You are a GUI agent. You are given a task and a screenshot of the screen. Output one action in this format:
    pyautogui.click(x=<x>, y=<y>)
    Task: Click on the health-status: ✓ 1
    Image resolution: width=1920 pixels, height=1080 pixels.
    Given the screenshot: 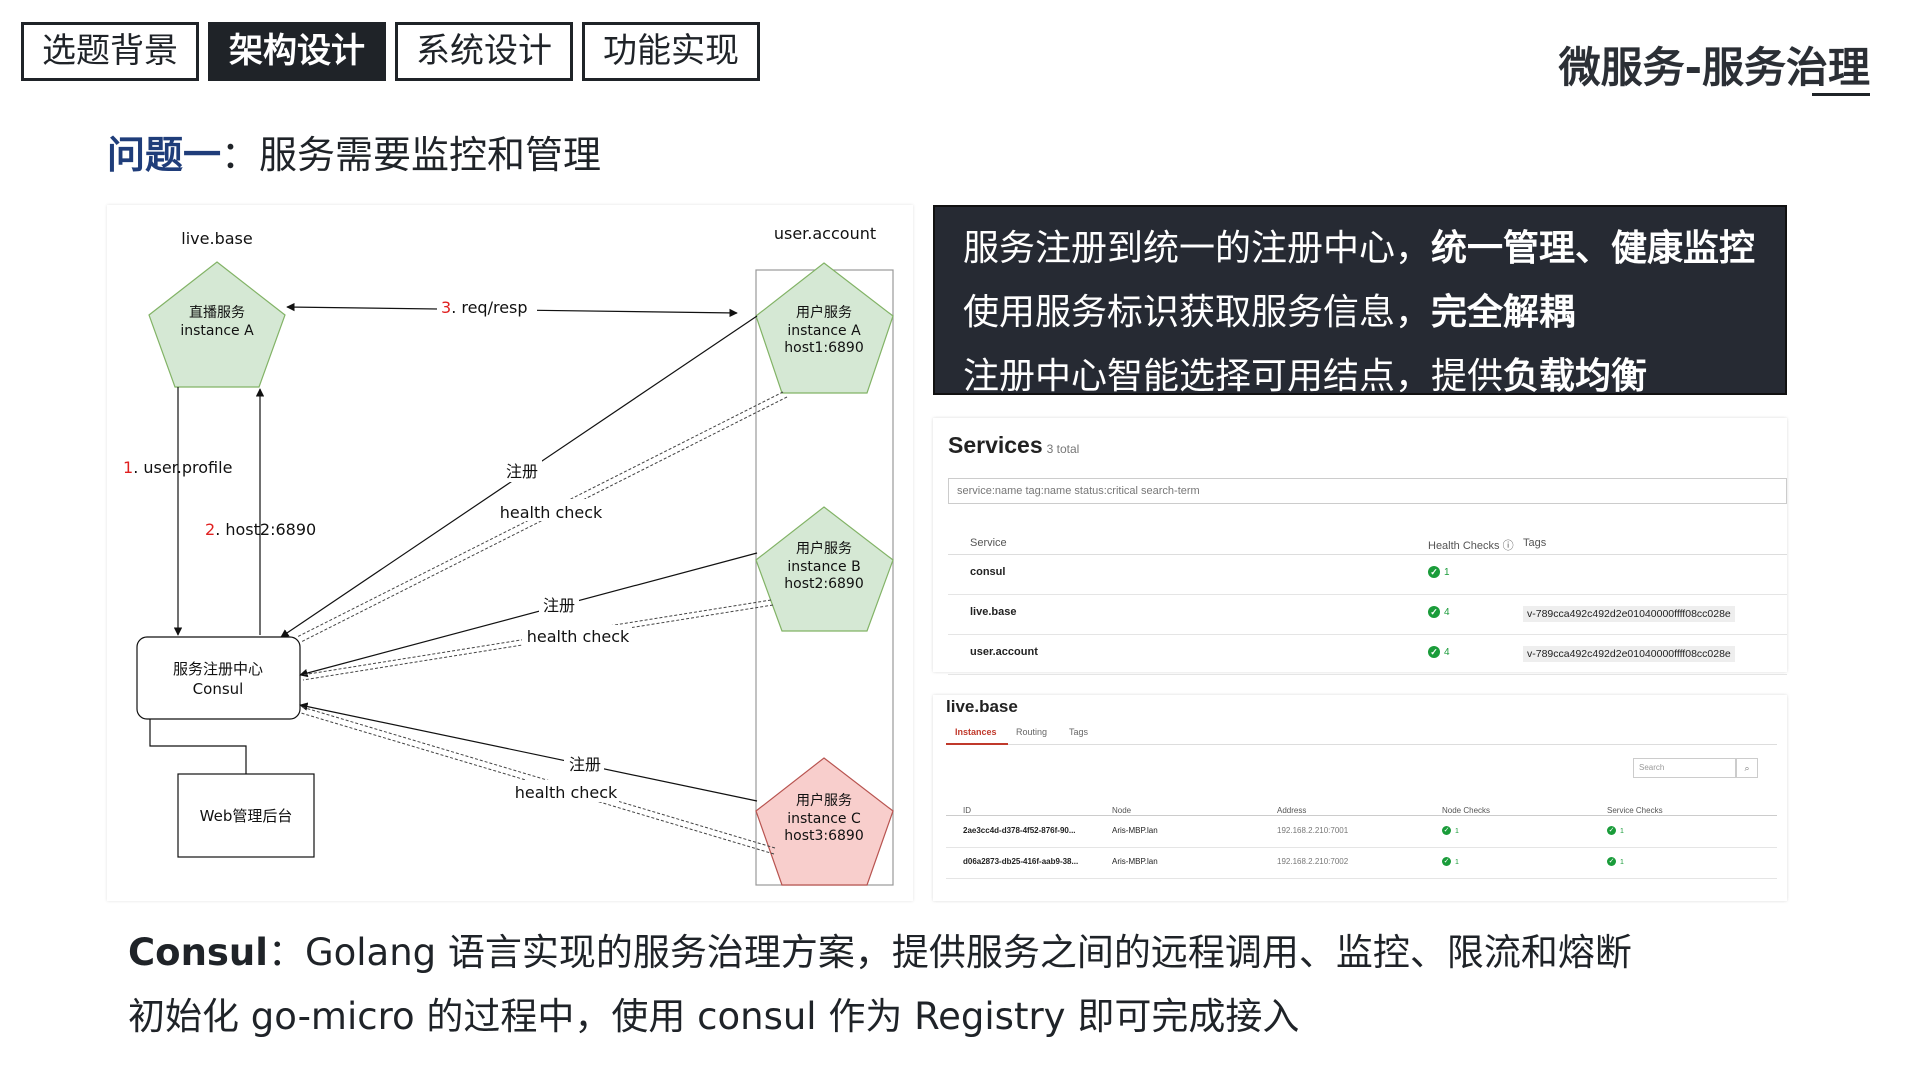 What is the action you would take?
    pyautogui.click(x=1439, y=572)
    